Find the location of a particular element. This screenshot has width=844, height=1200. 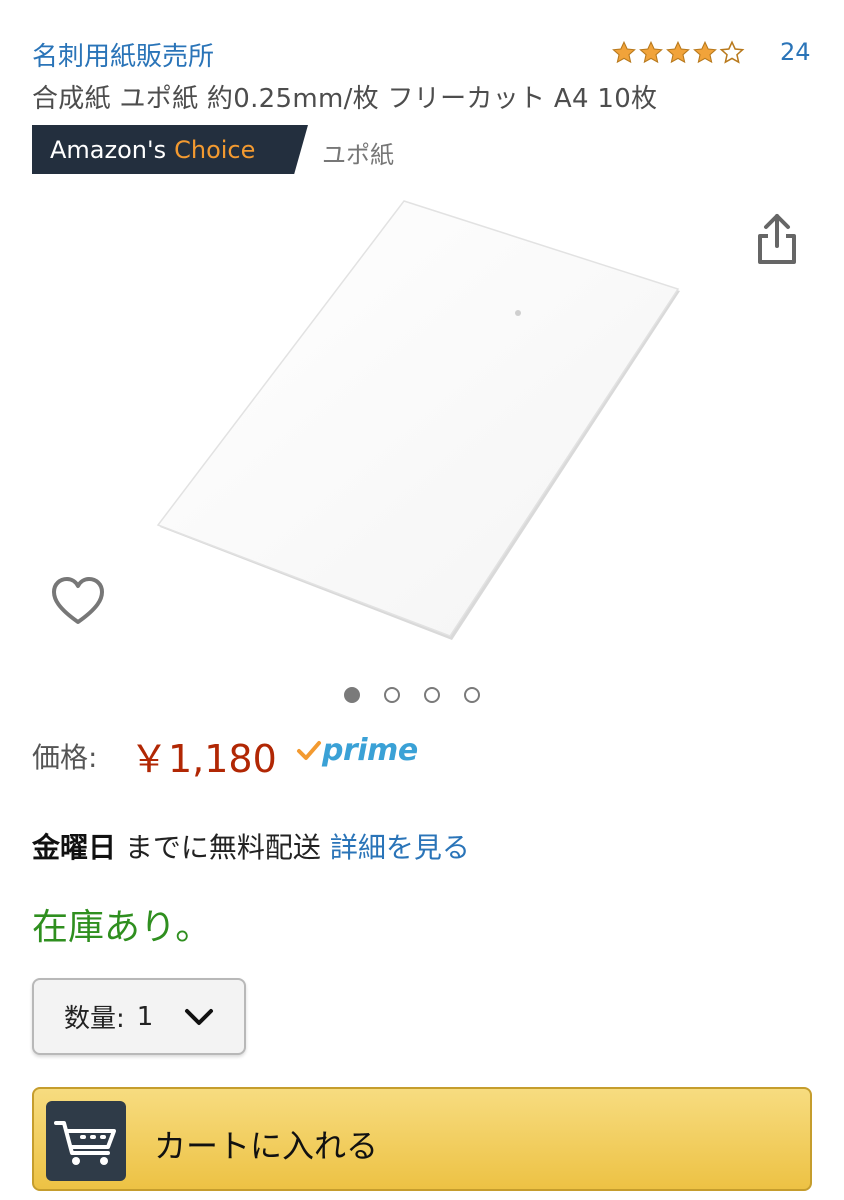

heart-icon is located at coordinates (78, 602).